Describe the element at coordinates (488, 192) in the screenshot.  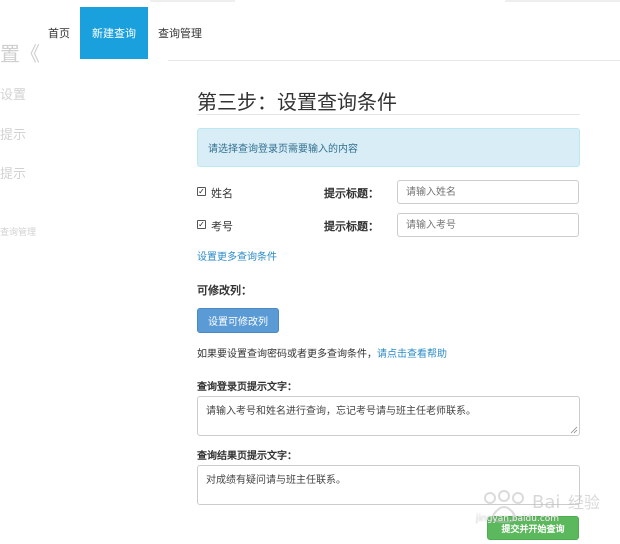
I see `prompt-title-input-name` at that location.